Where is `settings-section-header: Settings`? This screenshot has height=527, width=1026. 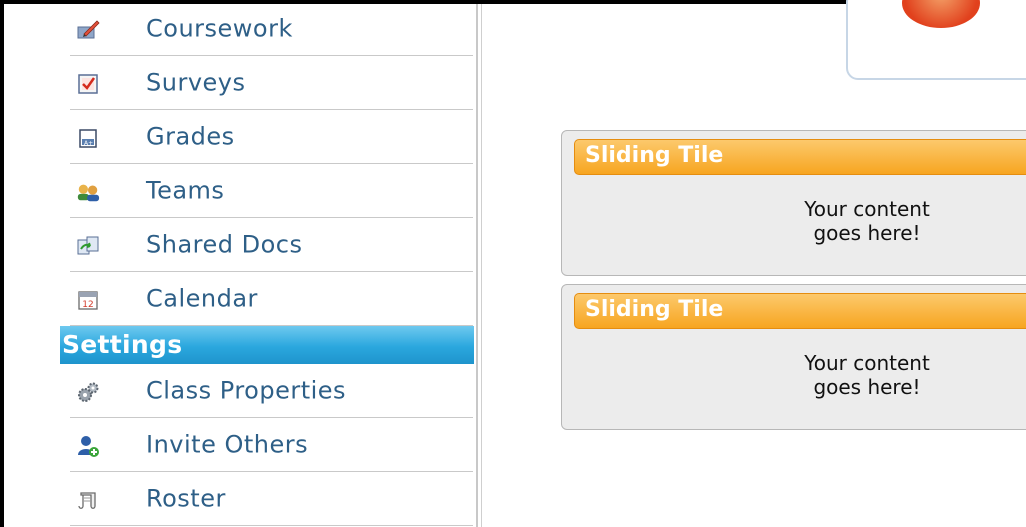
settings-section-header: Settings is located at coordinates (267, 345).